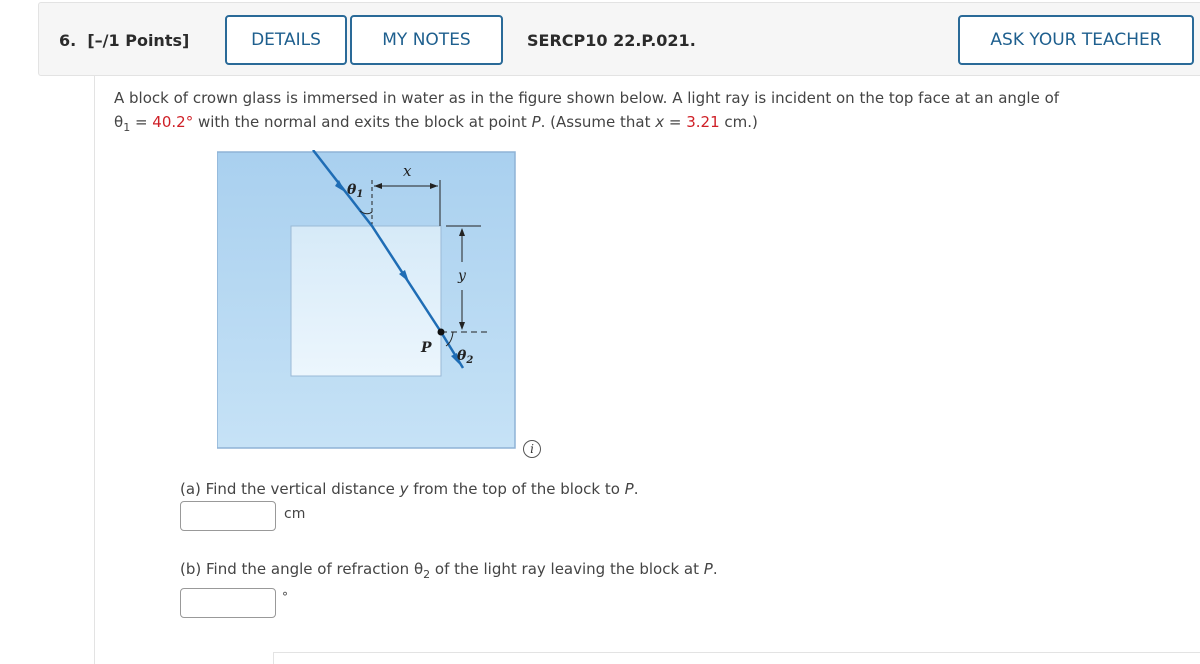  Describe the element at coordinates (228, 603) in the screenshot. I see `part-b-input` at that location.